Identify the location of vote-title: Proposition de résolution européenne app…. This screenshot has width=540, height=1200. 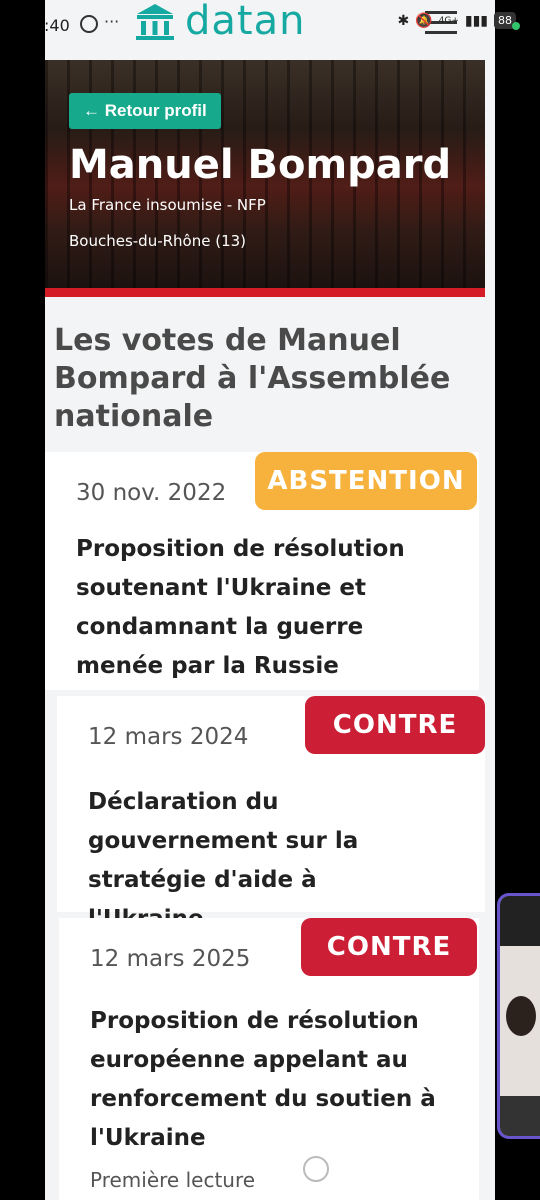
(263, 1079).